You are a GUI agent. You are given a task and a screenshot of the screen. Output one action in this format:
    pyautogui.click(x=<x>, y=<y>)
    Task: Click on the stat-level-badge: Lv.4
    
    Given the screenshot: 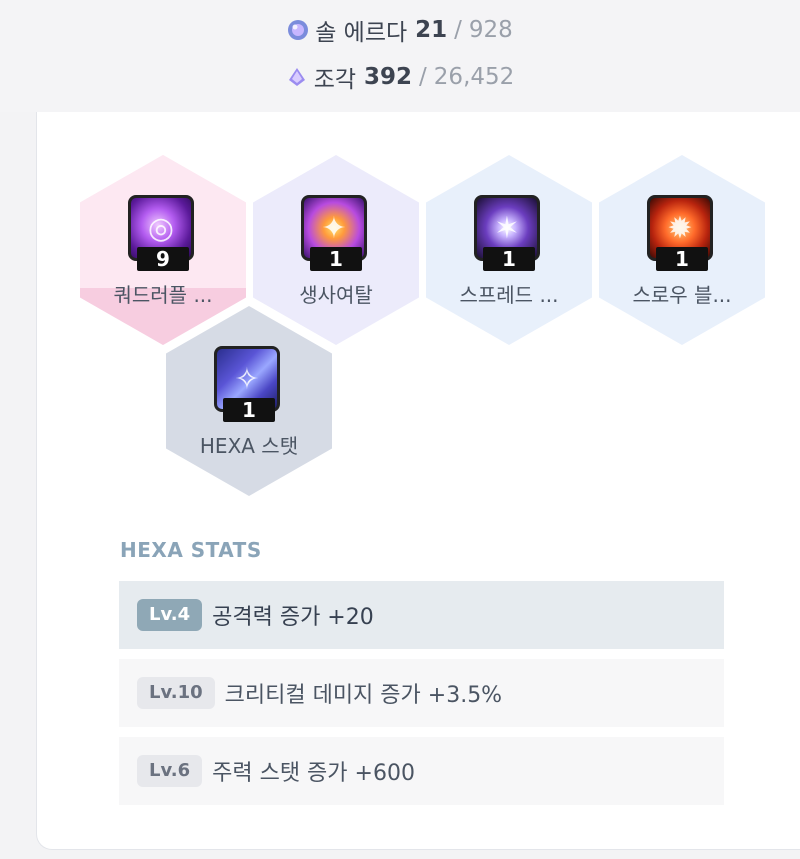 What is the action you would take?
    pyautogui.click(x=170, y=615)
    